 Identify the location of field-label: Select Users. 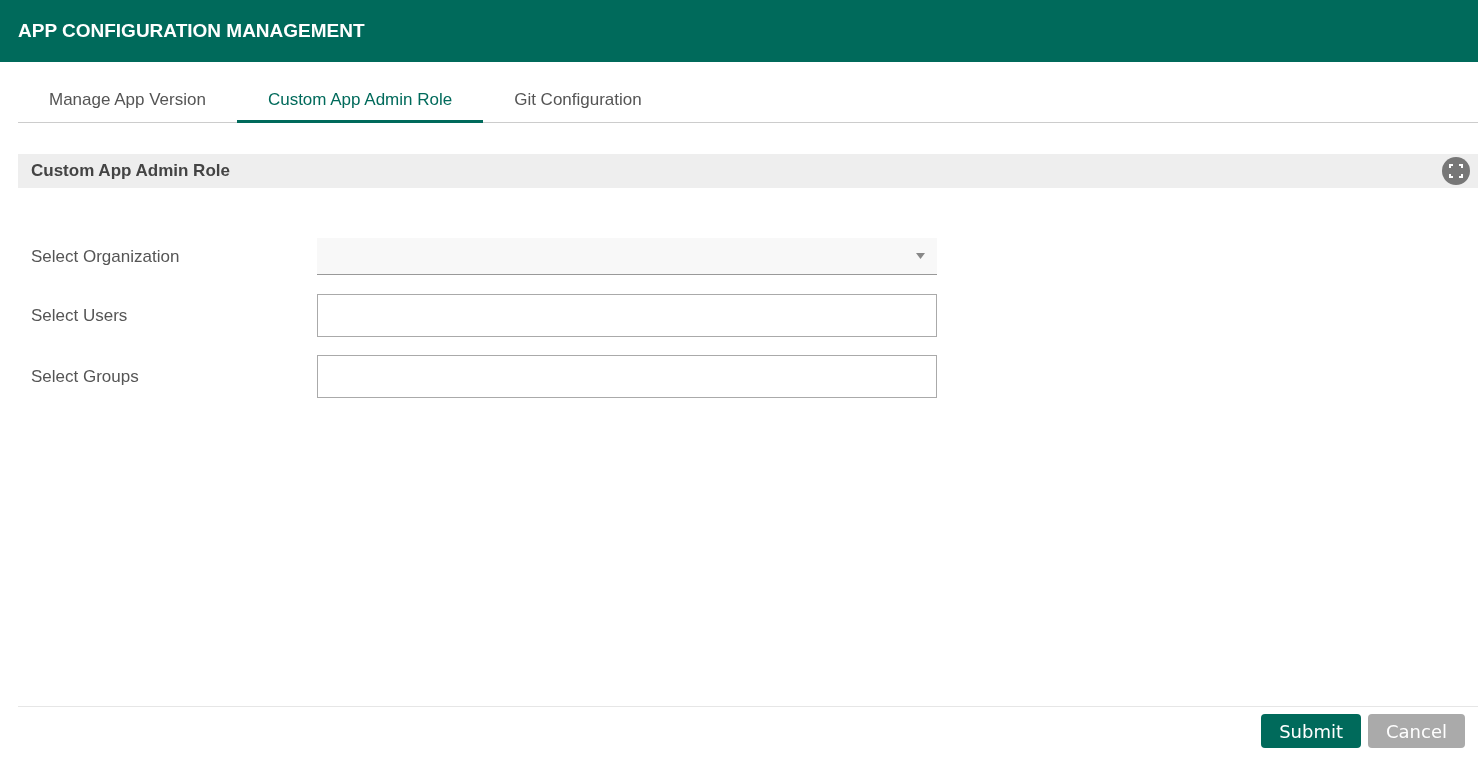
(80, 315).